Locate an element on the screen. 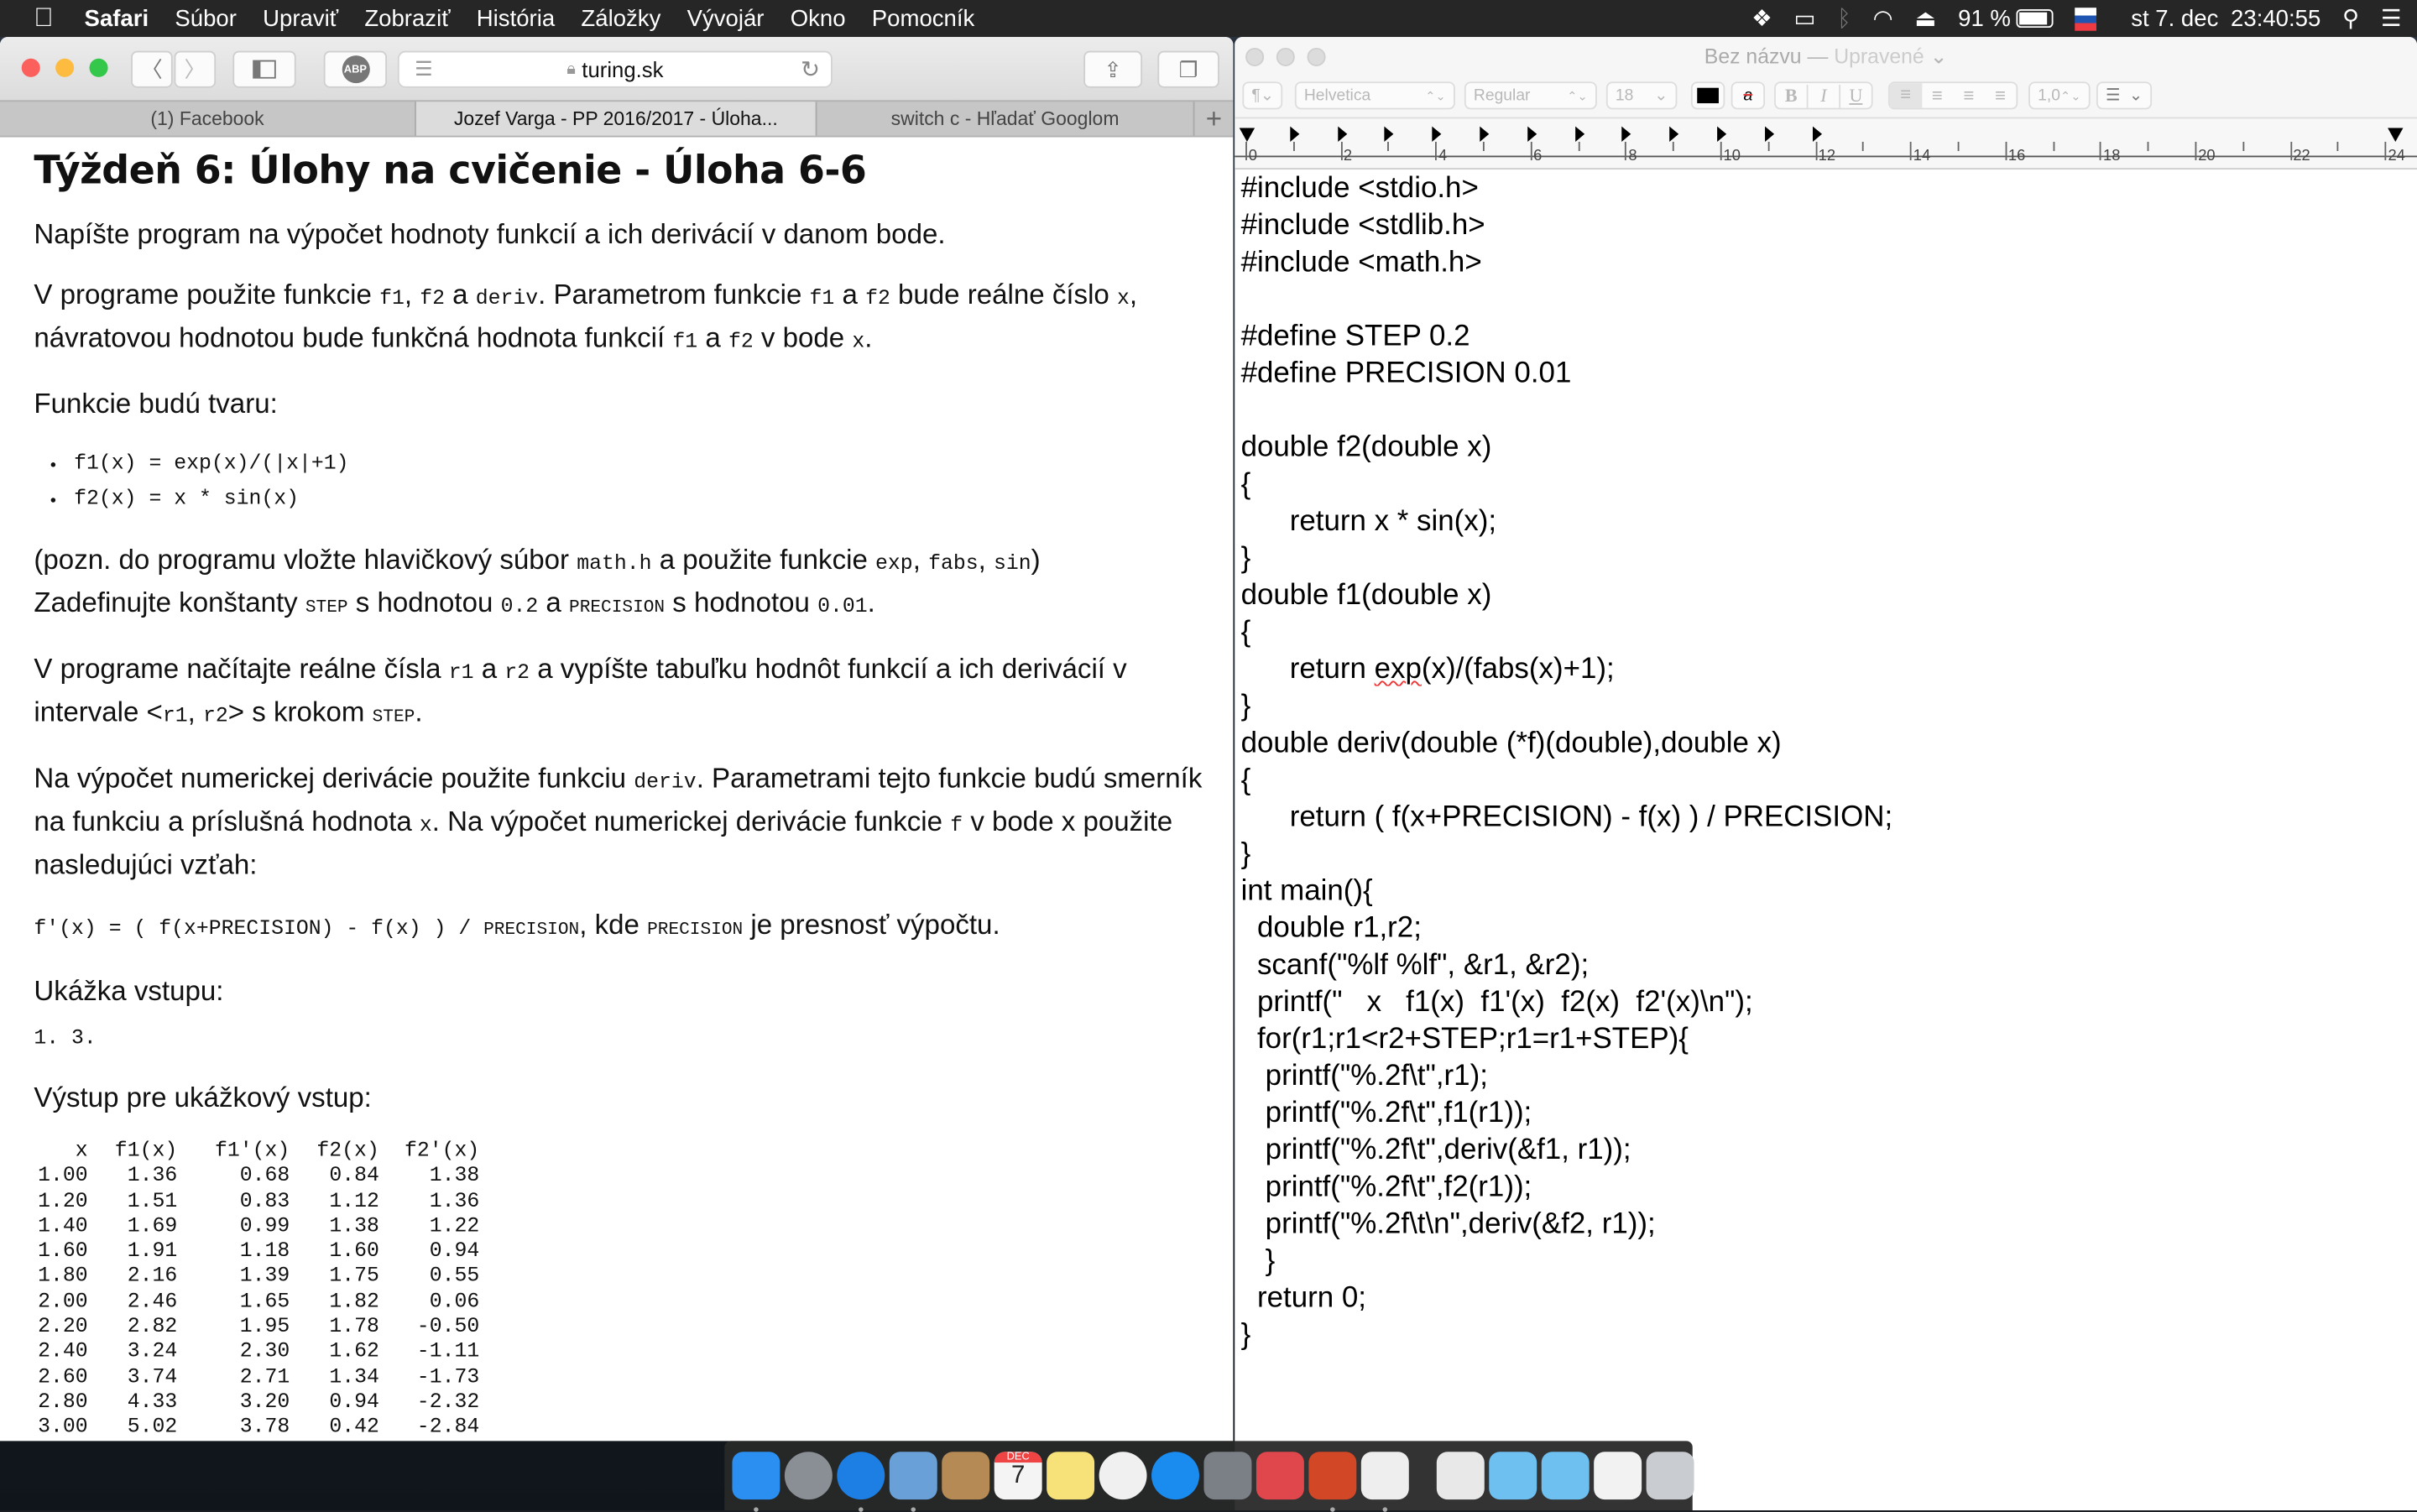 This screenshot has width=2417, height=1512. ruler: 0 2 4 6 8 10 12 14 16 18 20 22 24 is located at coordinates (1826, 144).